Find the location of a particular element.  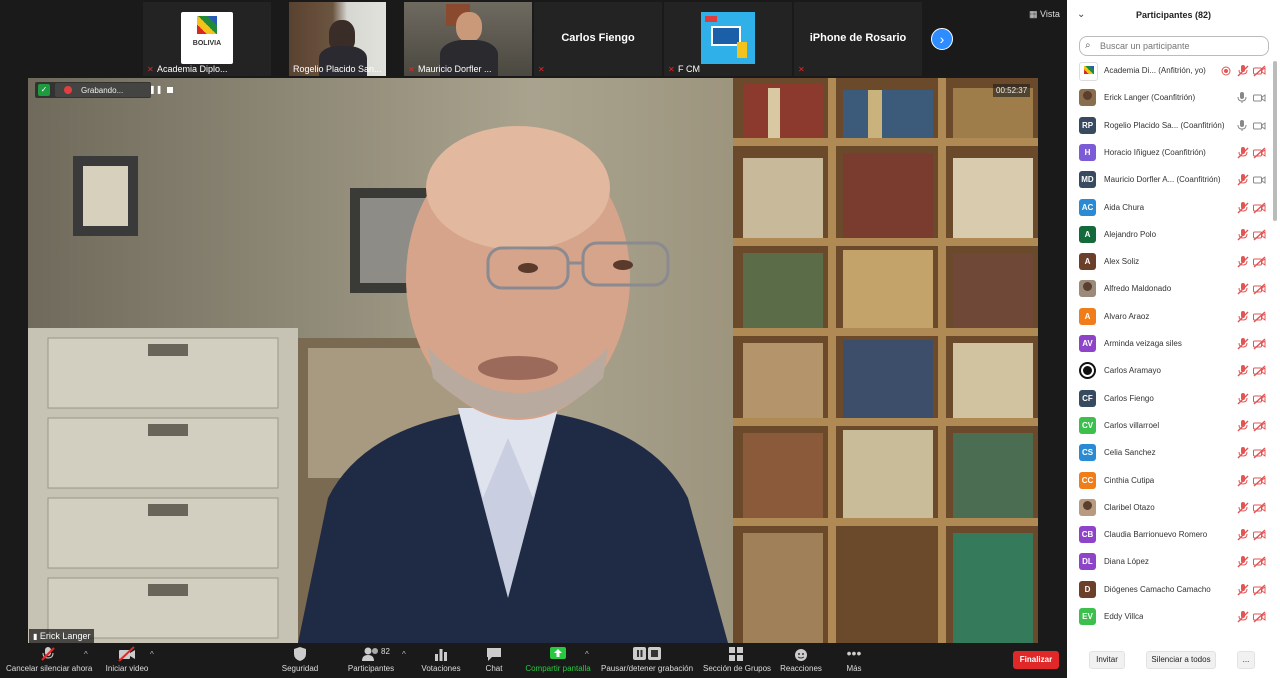

participant-row: AC Aida Chura is located at coordinates (1169, 209).